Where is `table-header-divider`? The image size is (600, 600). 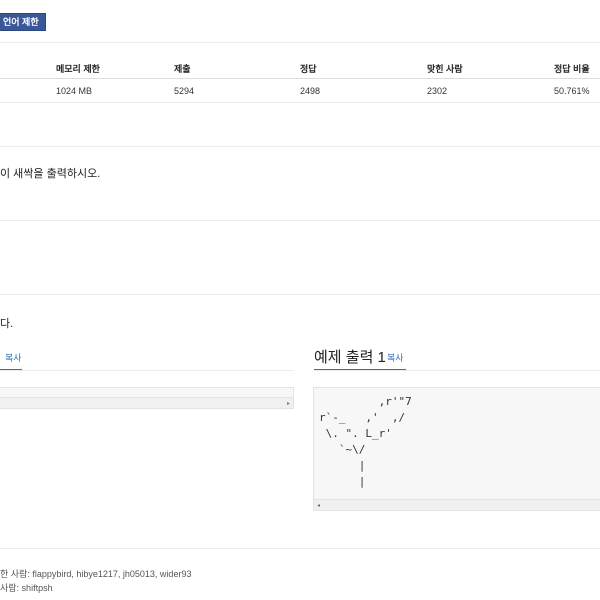
table-header-divider is located at coordinates (300, 78).